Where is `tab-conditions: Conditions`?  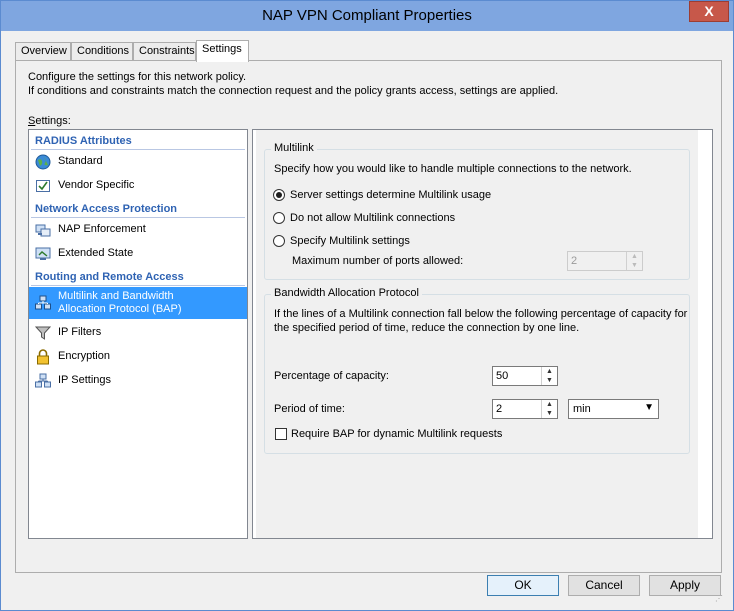
tab-conditions: Conditions is located at coordinates (102, 51).